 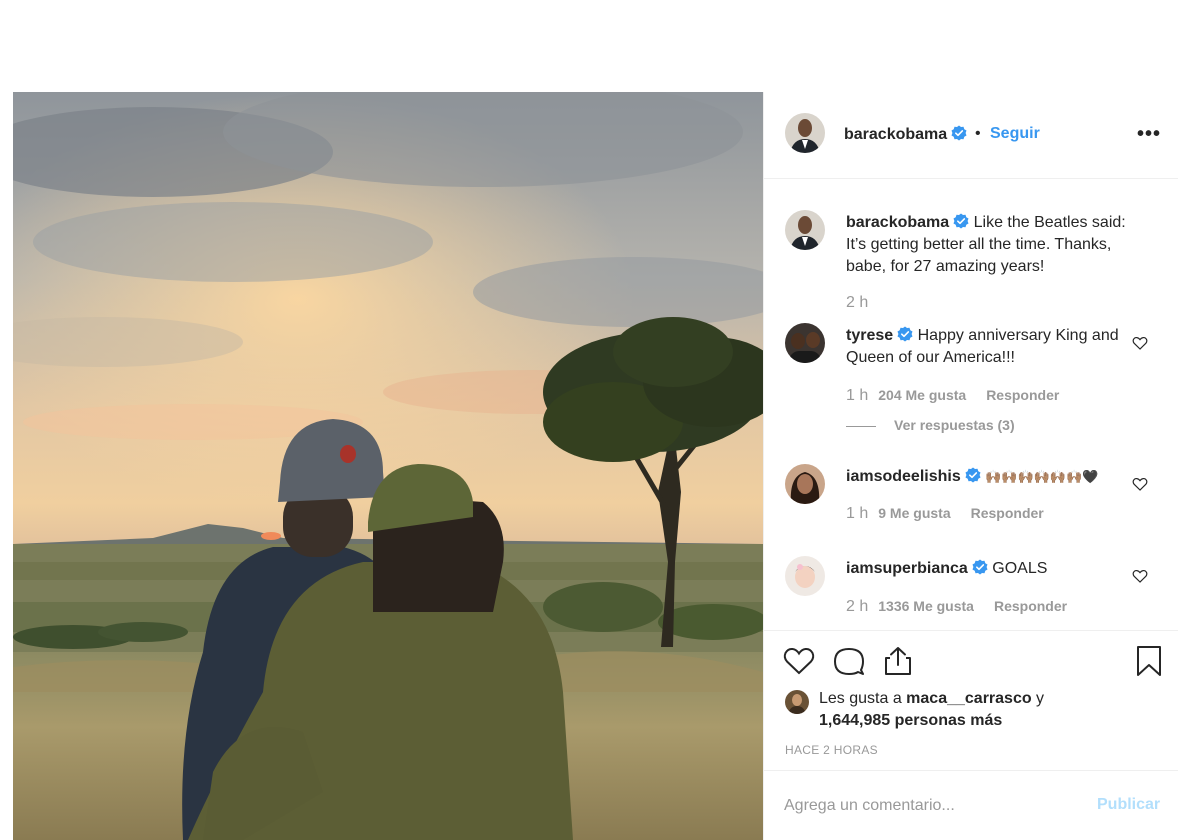 What do you see at coordinates (922, 395) in the screenshot?
I see `comment-likes: 204 Me gusta` at bounding box center [922, 395].